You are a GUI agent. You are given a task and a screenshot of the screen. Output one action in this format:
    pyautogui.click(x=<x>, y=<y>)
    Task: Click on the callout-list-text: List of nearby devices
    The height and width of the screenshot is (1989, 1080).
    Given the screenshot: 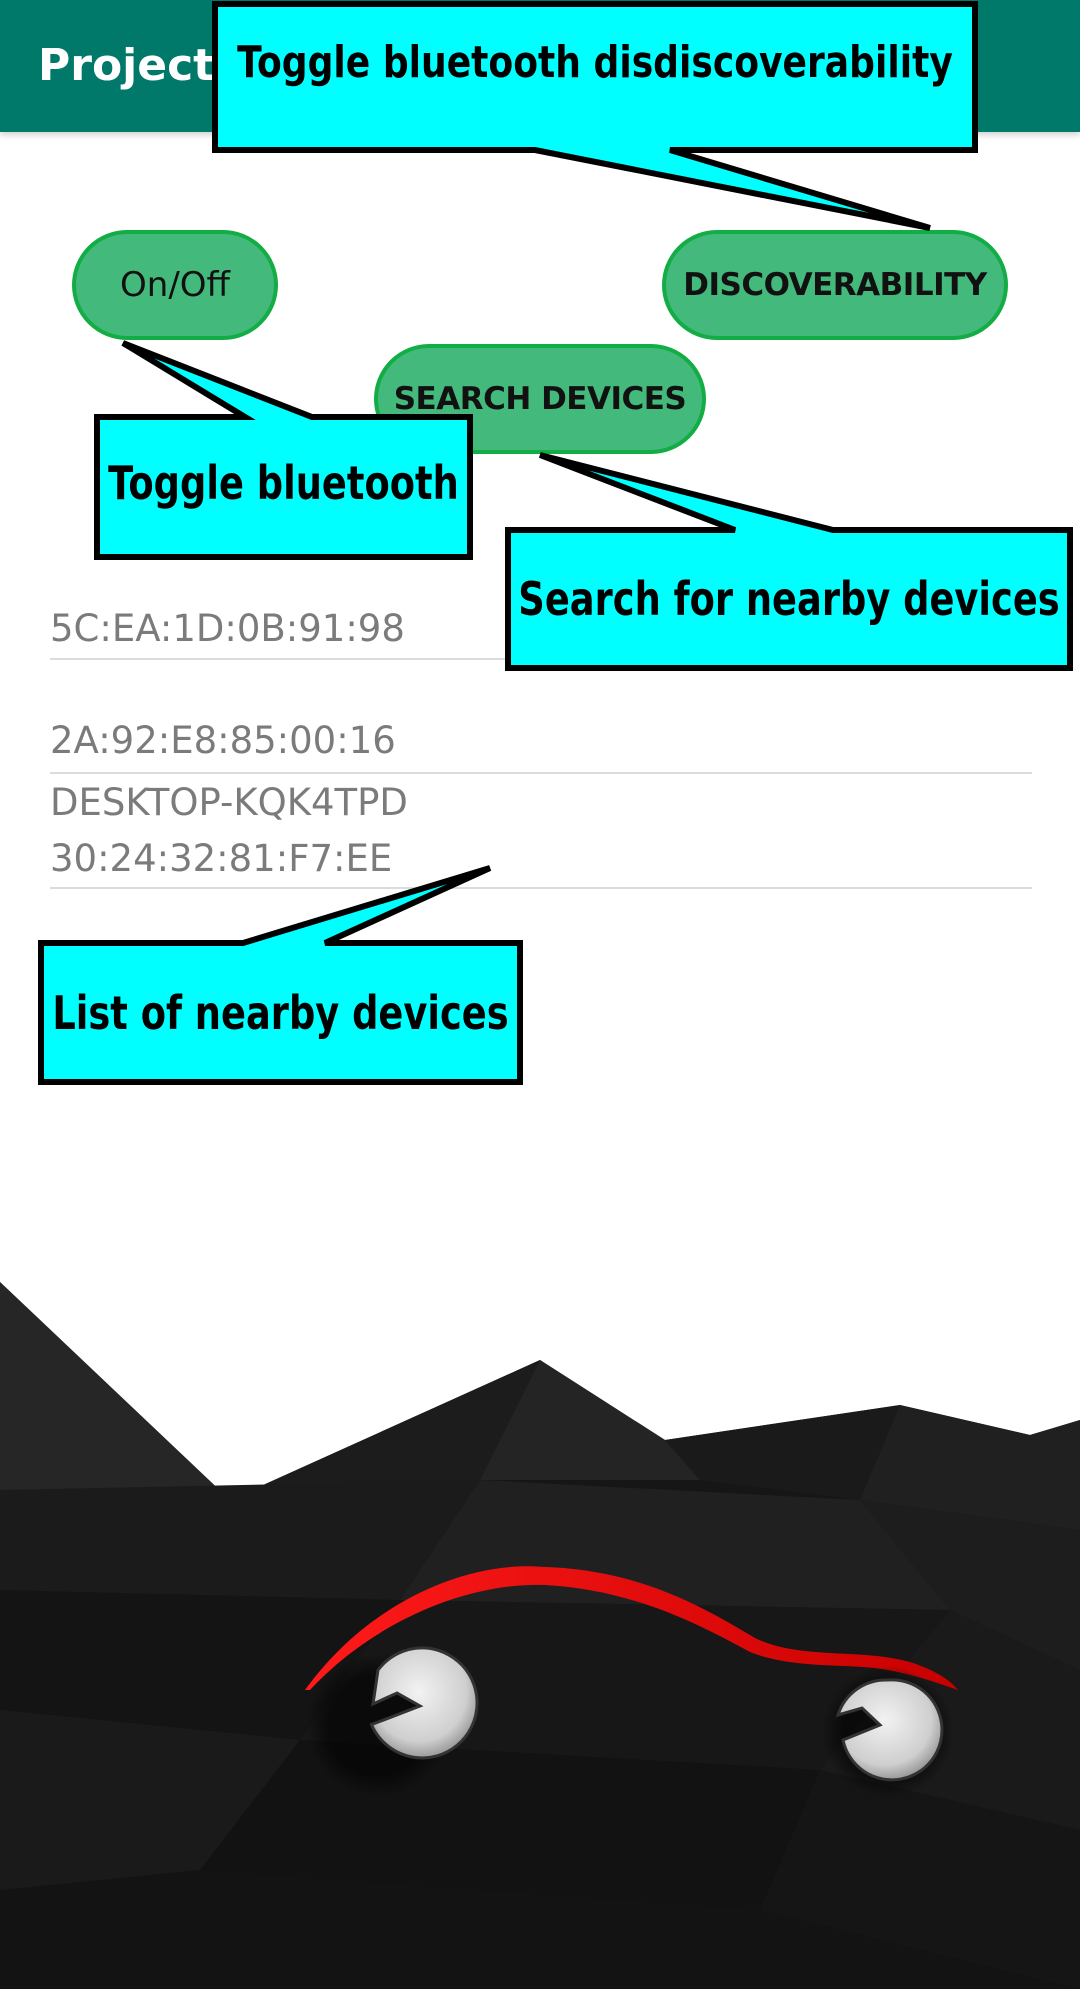 What is the action you would take?
    pyautogui.click(x=280, y=1012)
    